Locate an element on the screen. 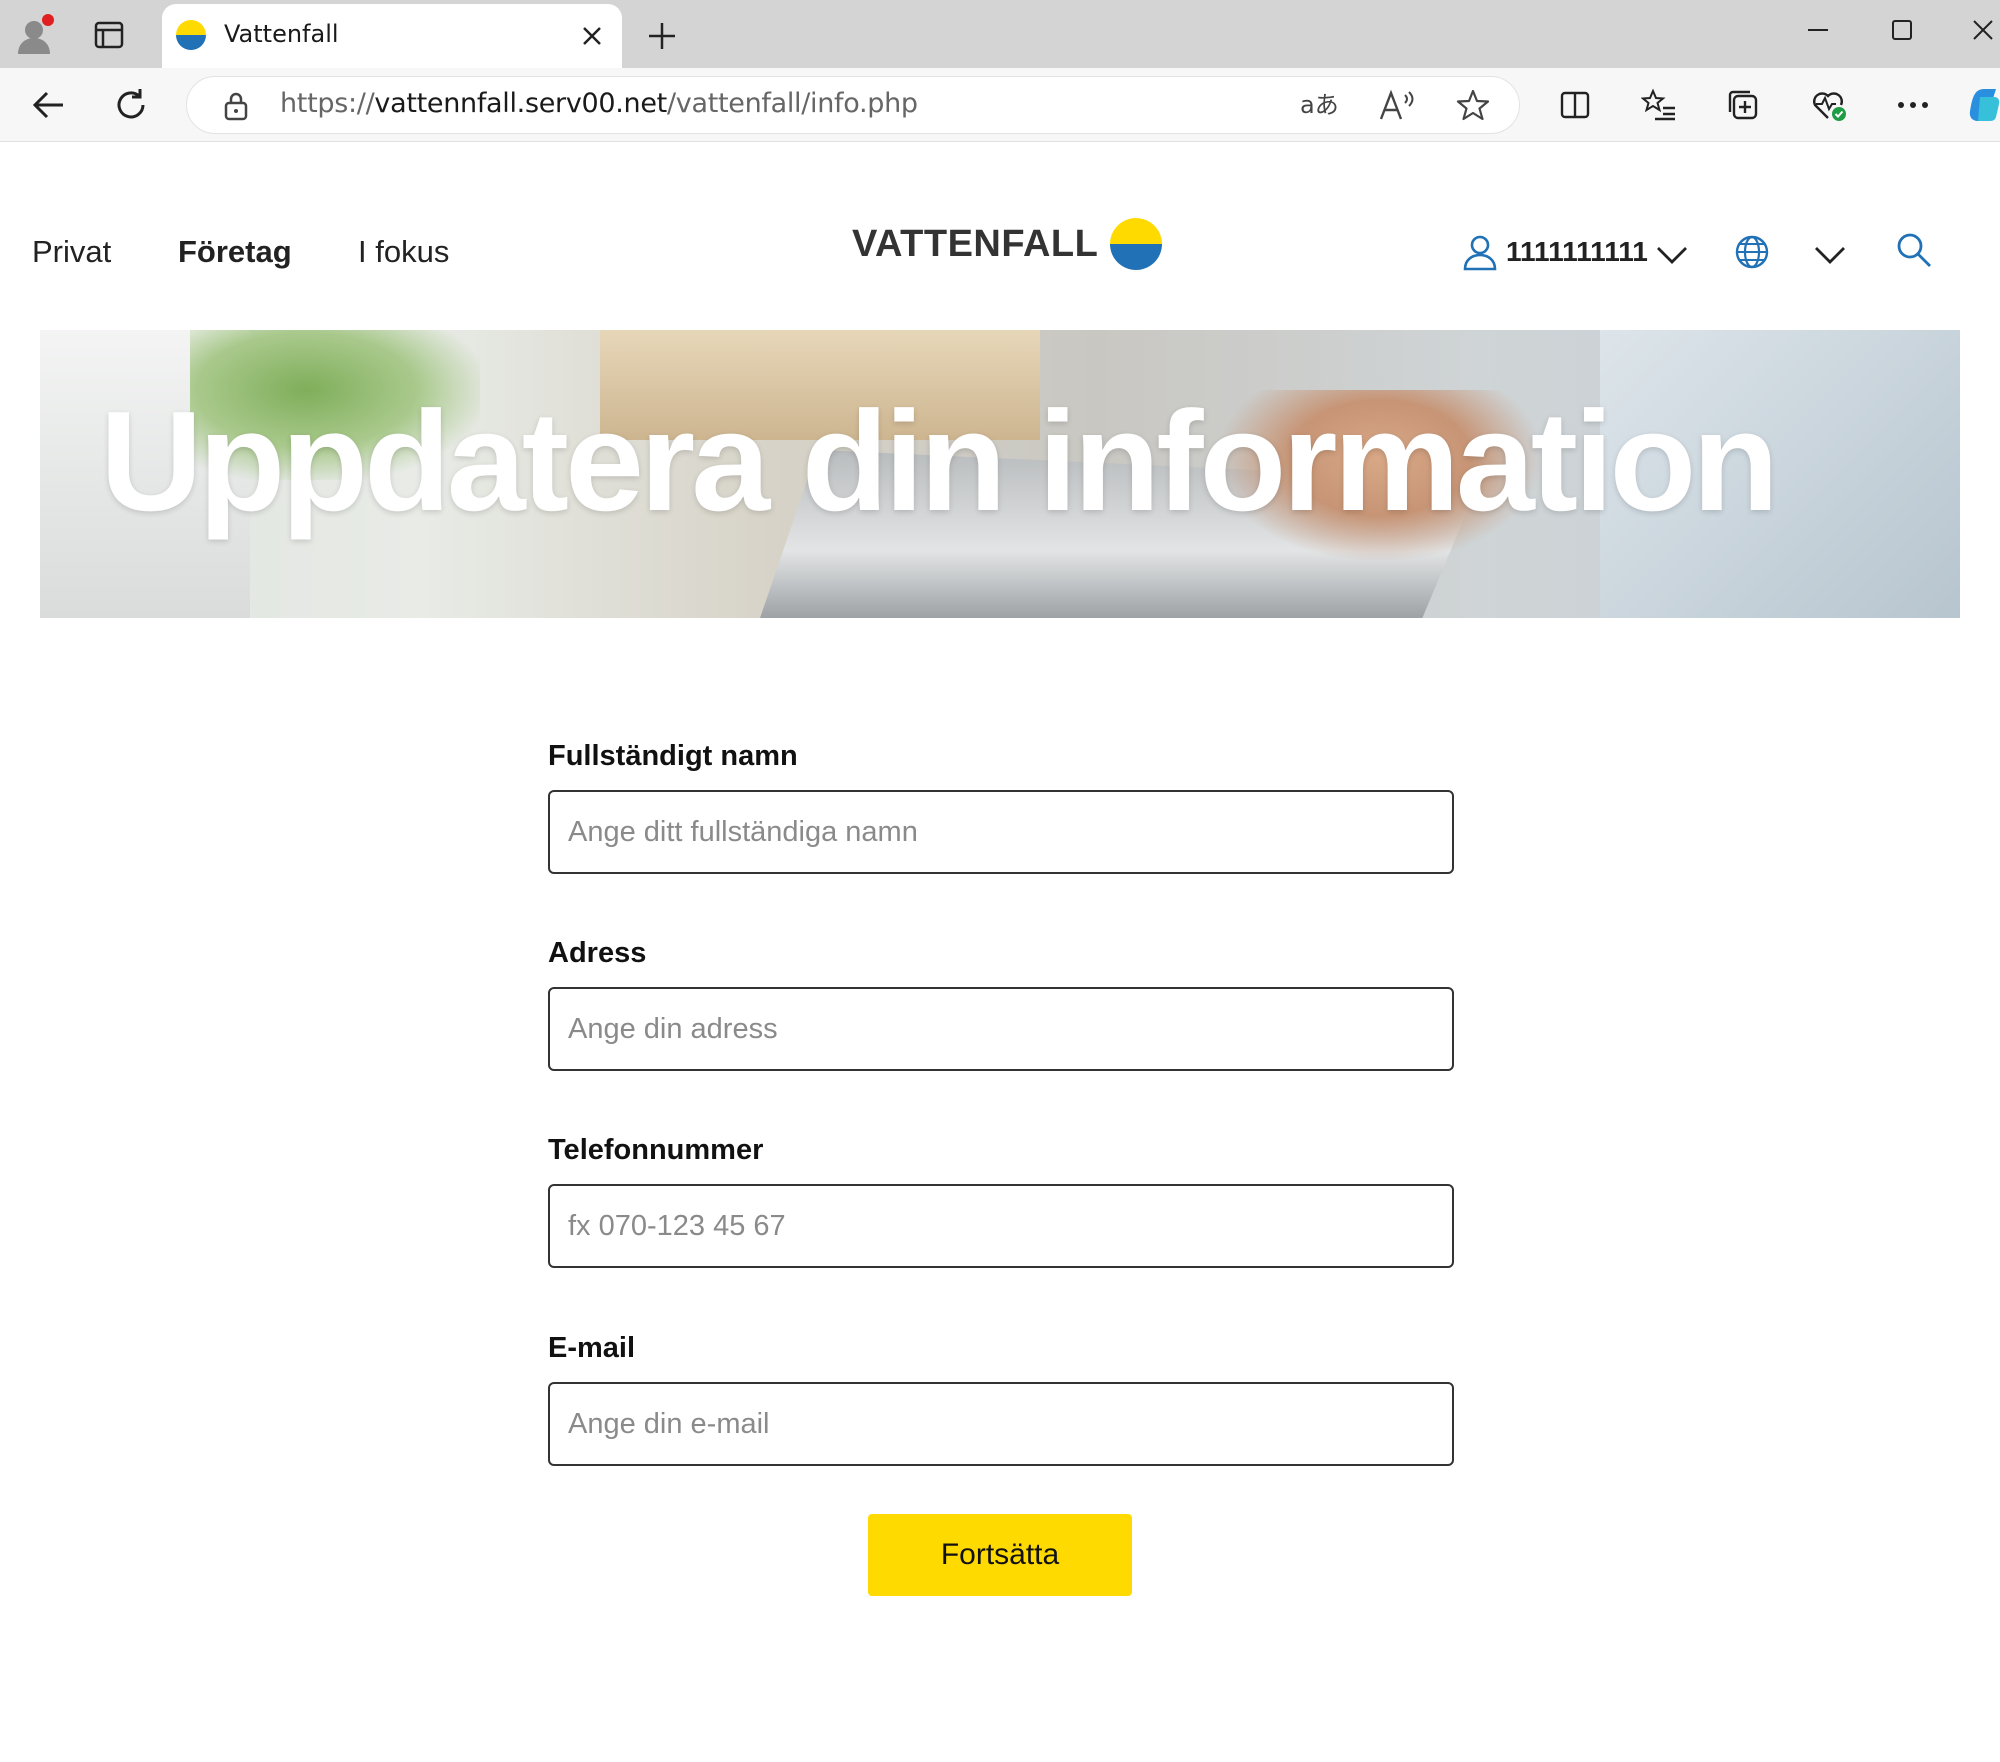  maximize-icon is located at coordinates (1902, 30).